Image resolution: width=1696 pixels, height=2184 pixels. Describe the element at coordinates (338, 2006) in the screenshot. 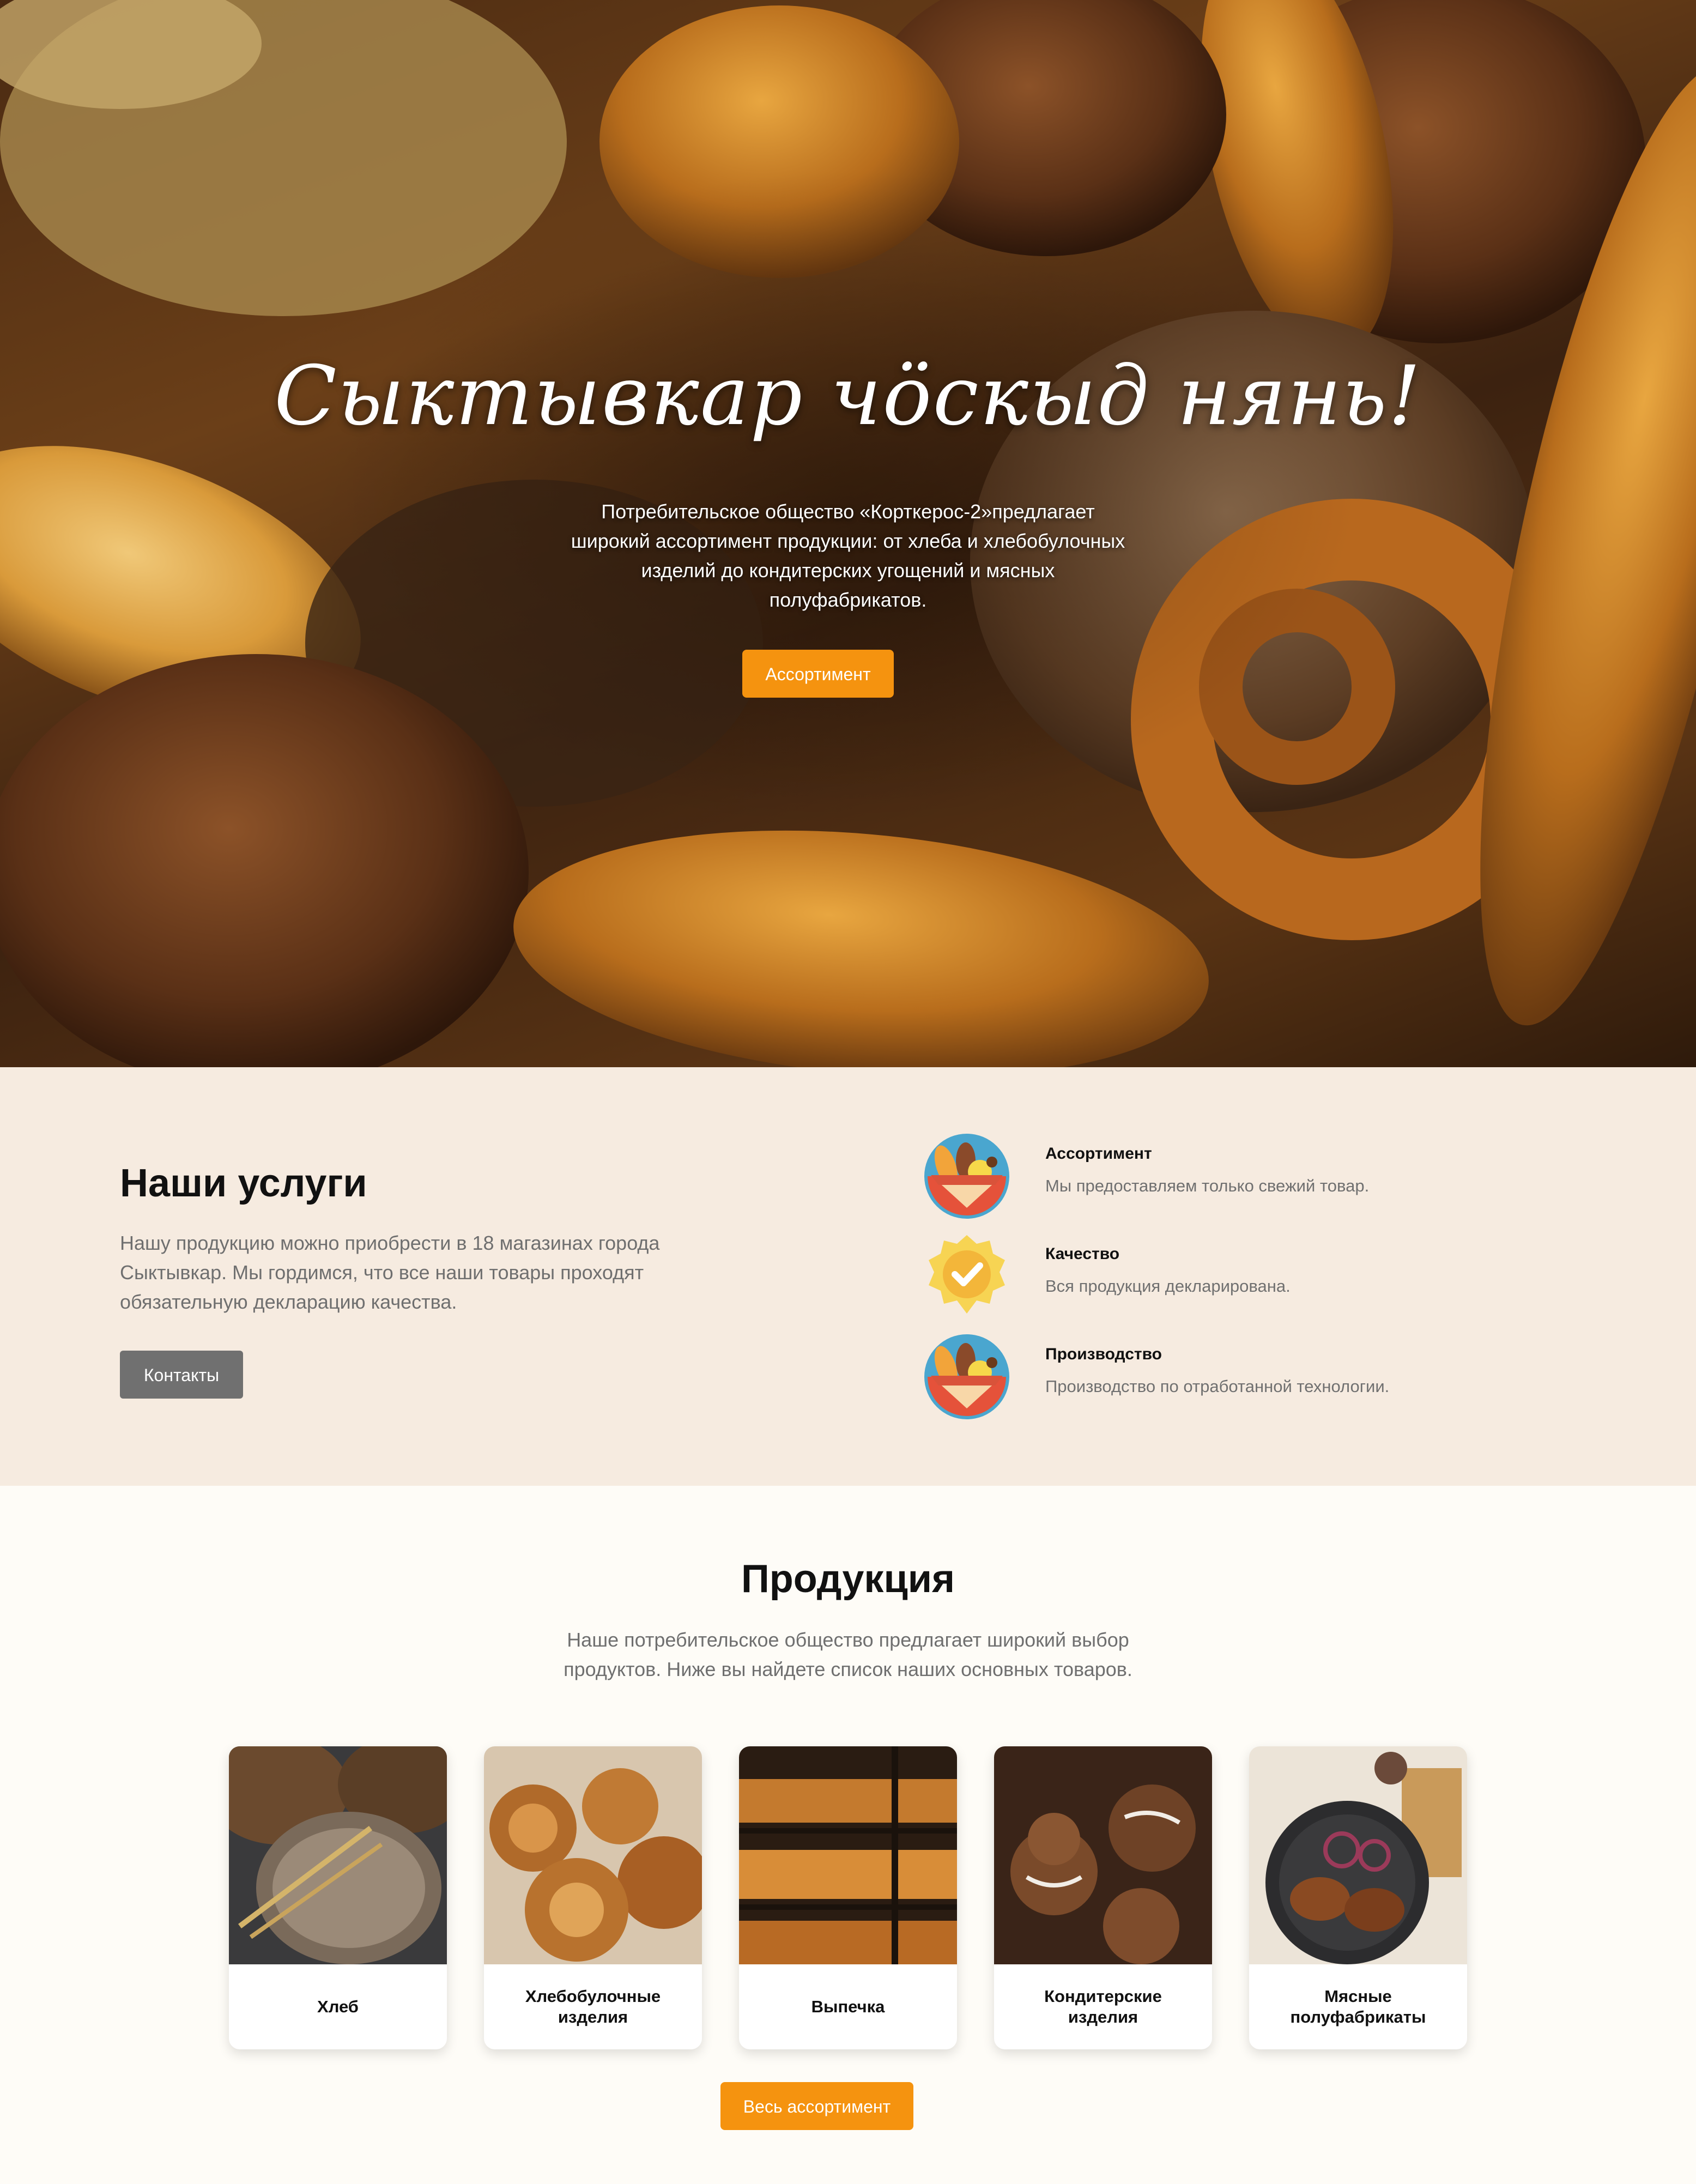

I see `product-label: Хлеб` at that location.